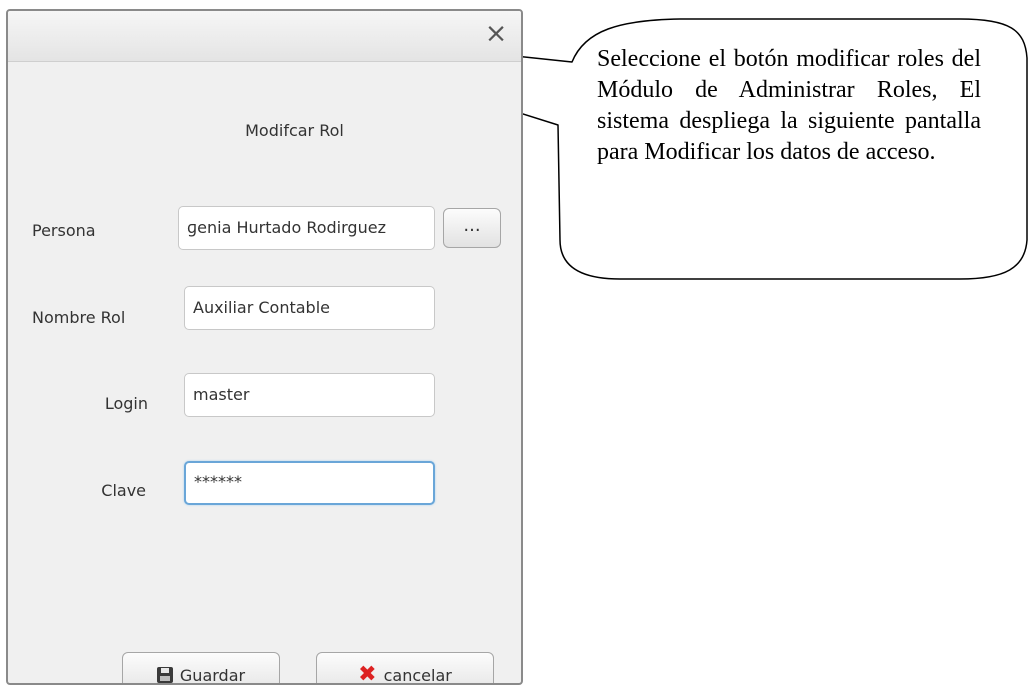 Image resolution: width=1029 pixels, height=687 pixels. I want to click on nombre-rol-label: Nombre Rol, so click(79, 317).